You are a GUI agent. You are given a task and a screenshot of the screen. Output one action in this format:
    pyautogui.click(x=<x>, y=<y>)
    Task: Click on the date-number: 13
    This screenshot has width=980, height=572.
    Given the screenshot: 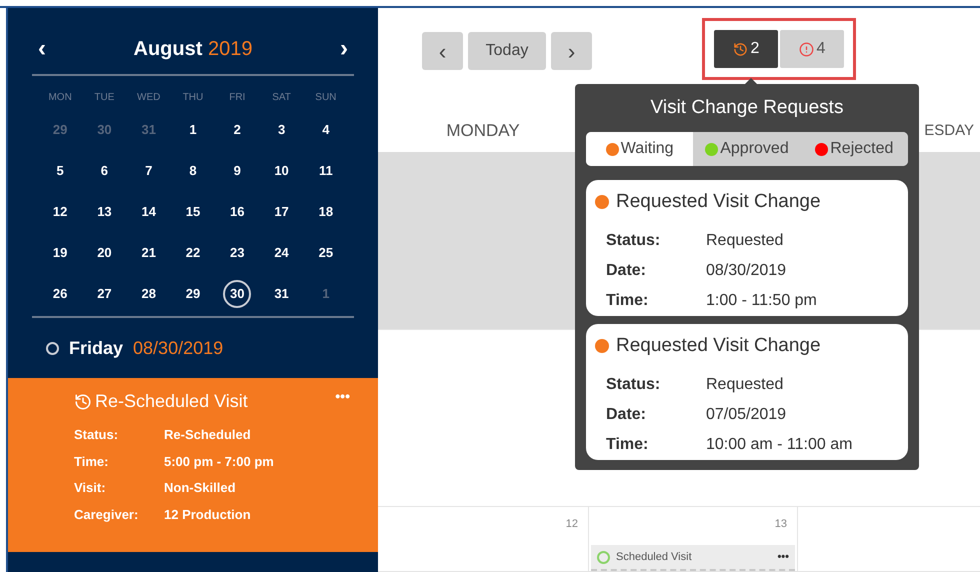 What is the action you would take?
    pyautogui.click(x=780, y=524)
    